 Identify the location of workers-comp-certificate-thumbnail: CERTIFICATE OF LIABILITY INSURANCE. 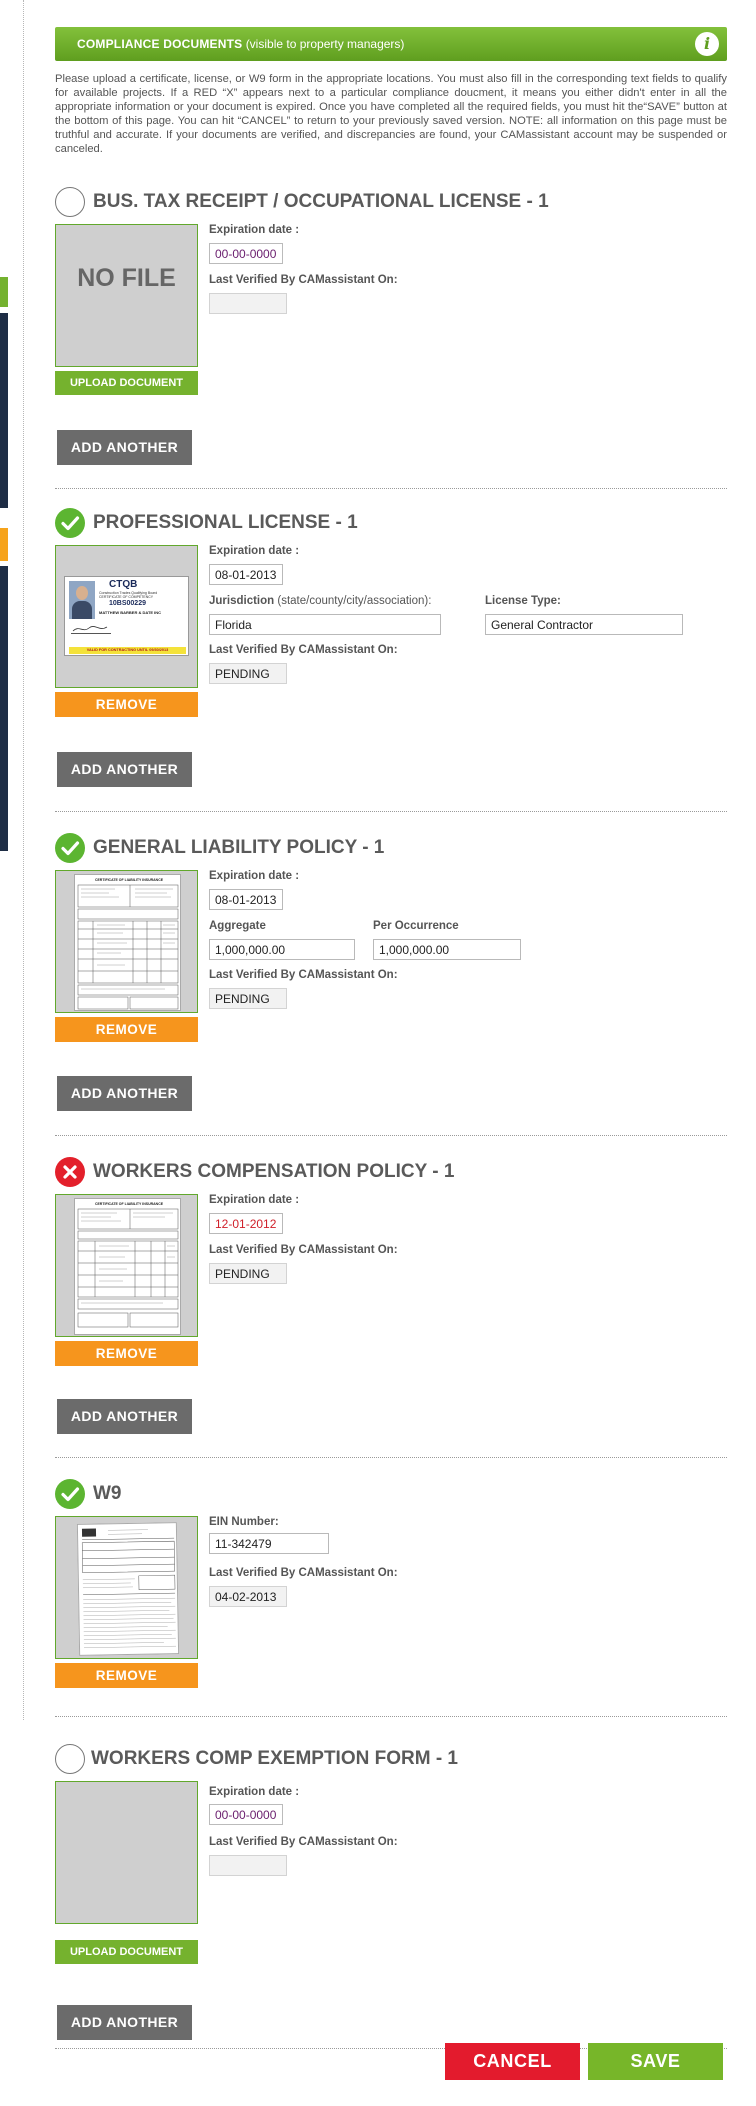
(126, 1265).